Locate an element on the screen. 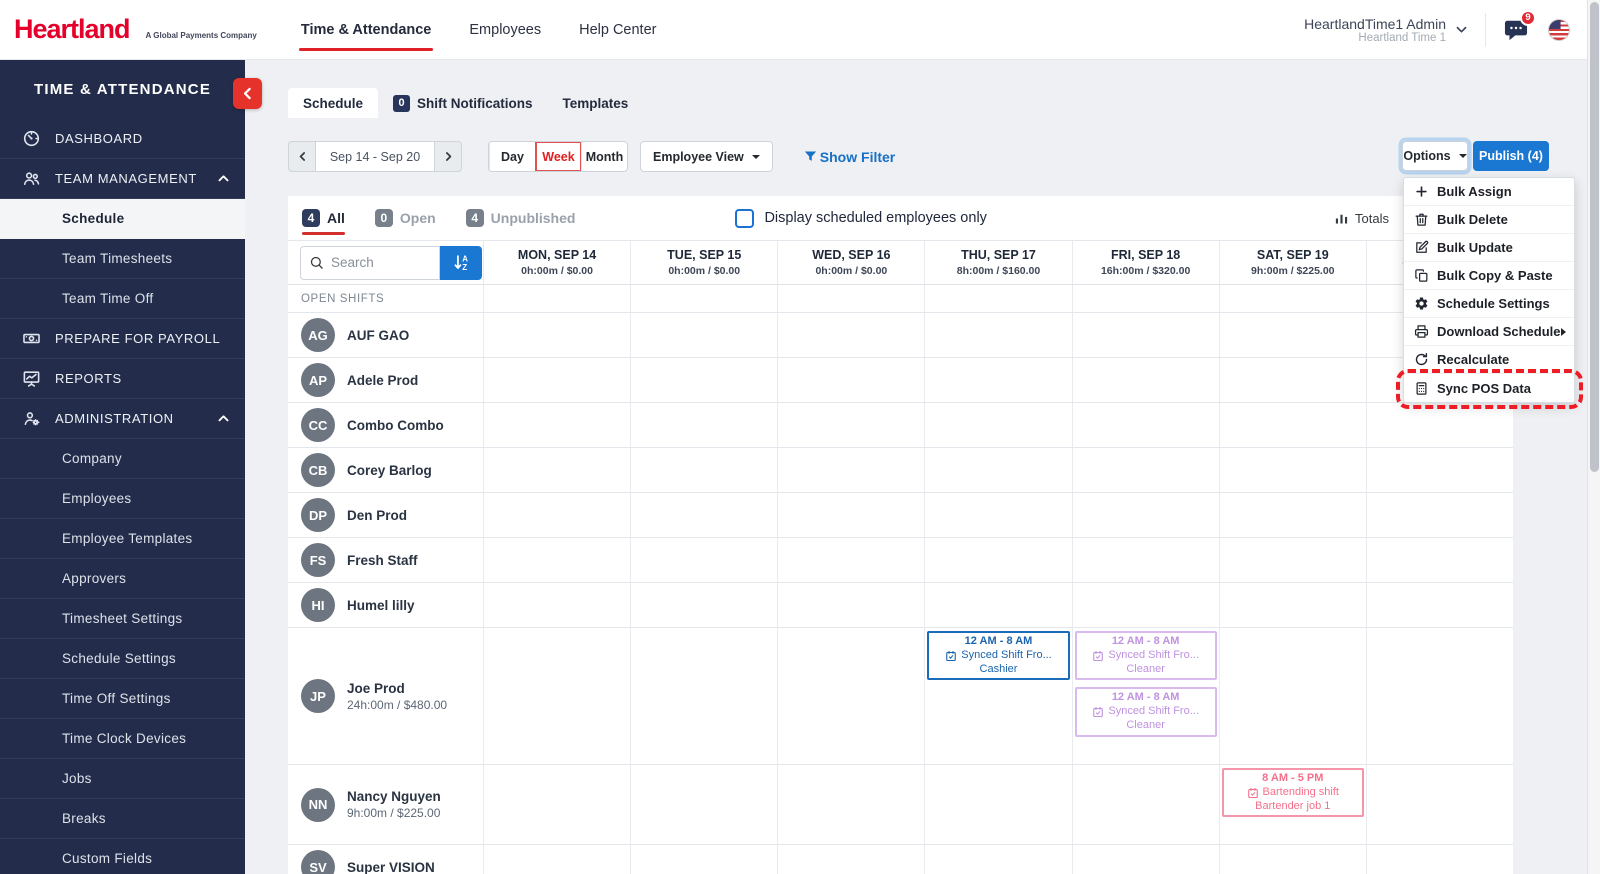 The image size is (1600, 874). sidebar-item: DASHBOARD is located at coordinates (122, 139).